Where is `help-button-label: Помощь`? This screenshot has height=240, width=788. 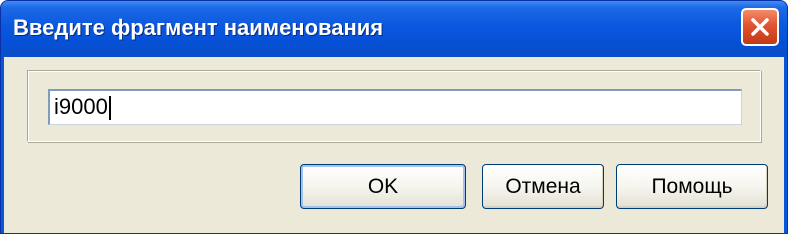
help-button-label: Помощь is located at coordinates (692, 186).